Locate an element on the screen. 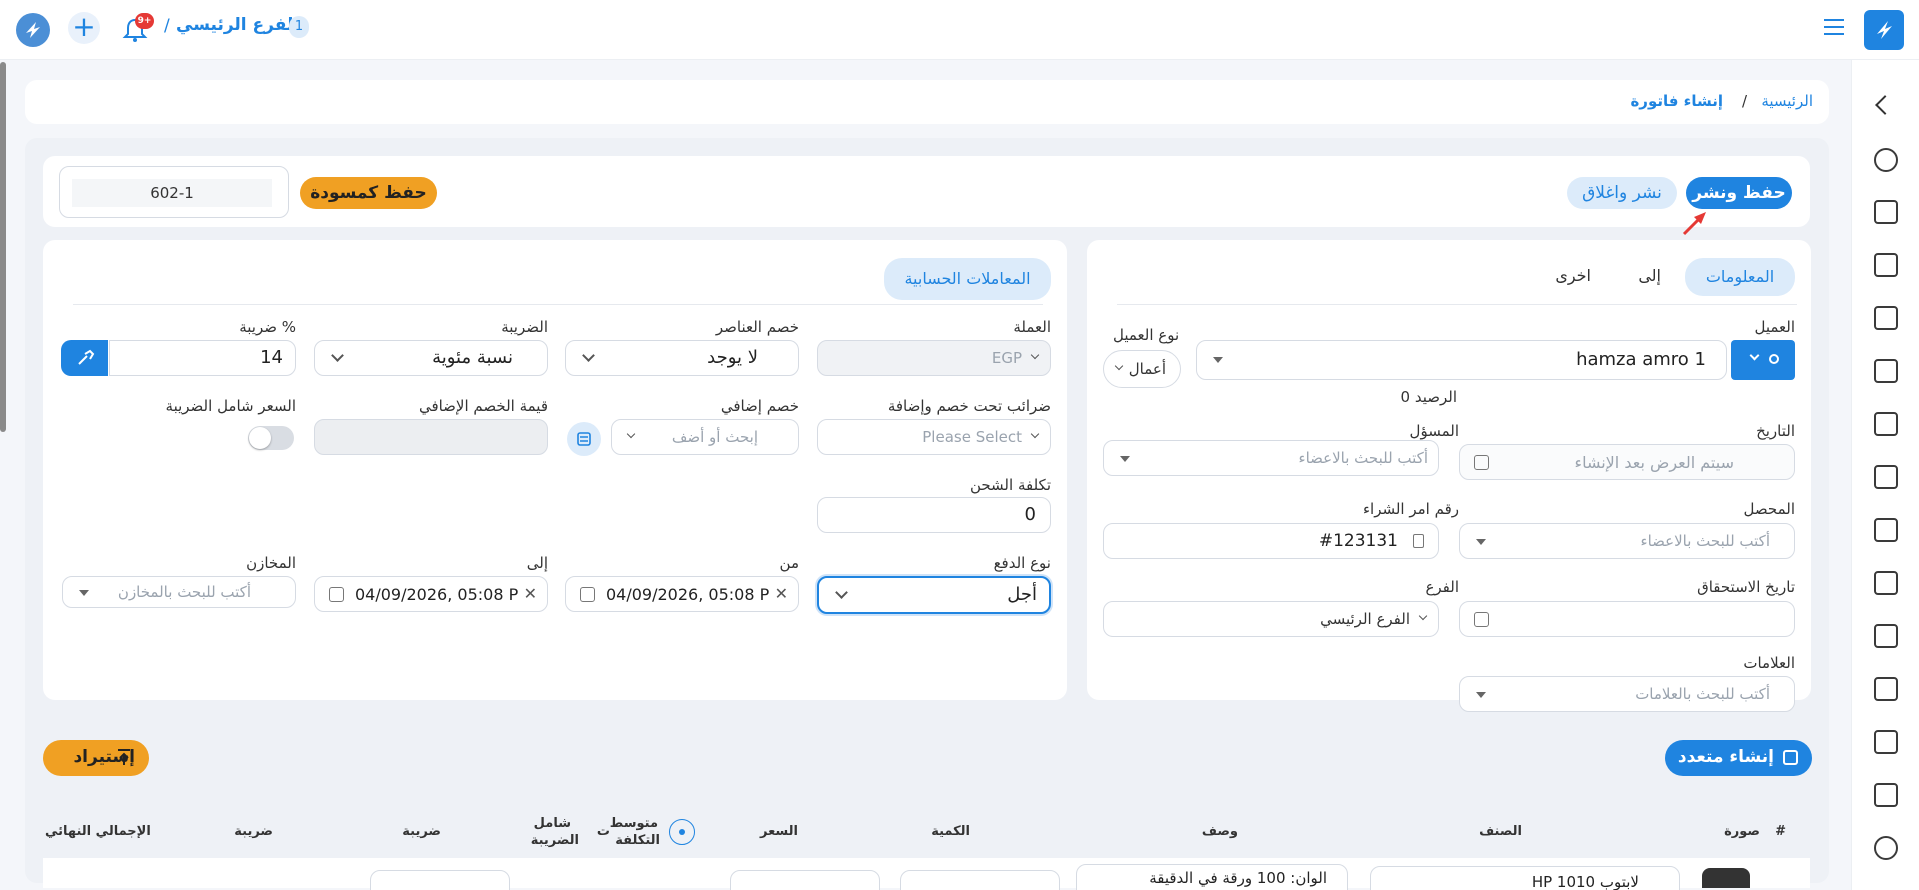 The width and height of the screenshot is (1919, 890). tab-other: اخرى is located at coordinates (1573, 275).